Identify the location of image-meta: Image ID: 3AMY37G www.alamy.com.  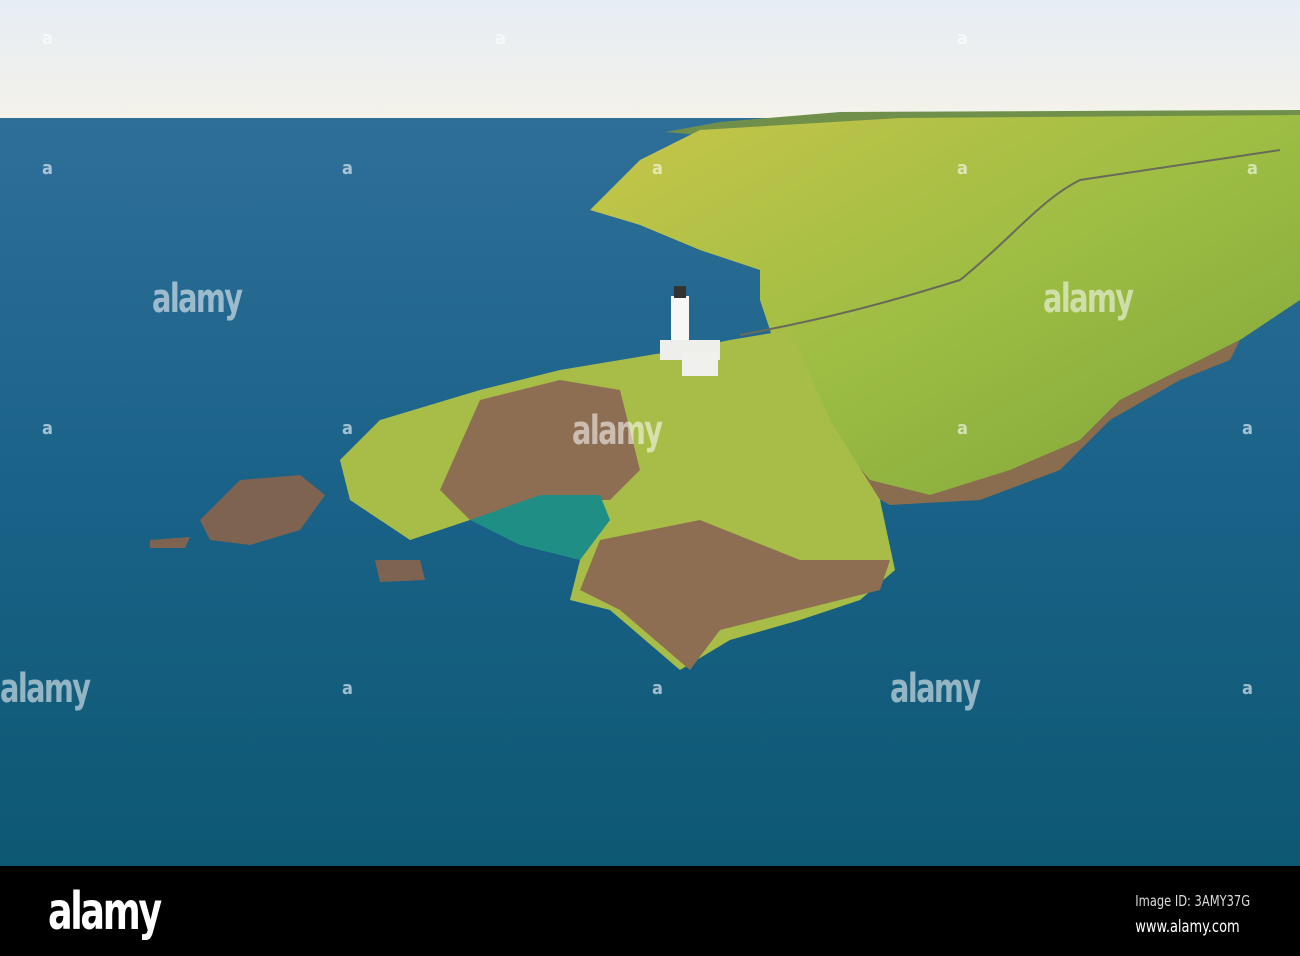
(1192, 914).